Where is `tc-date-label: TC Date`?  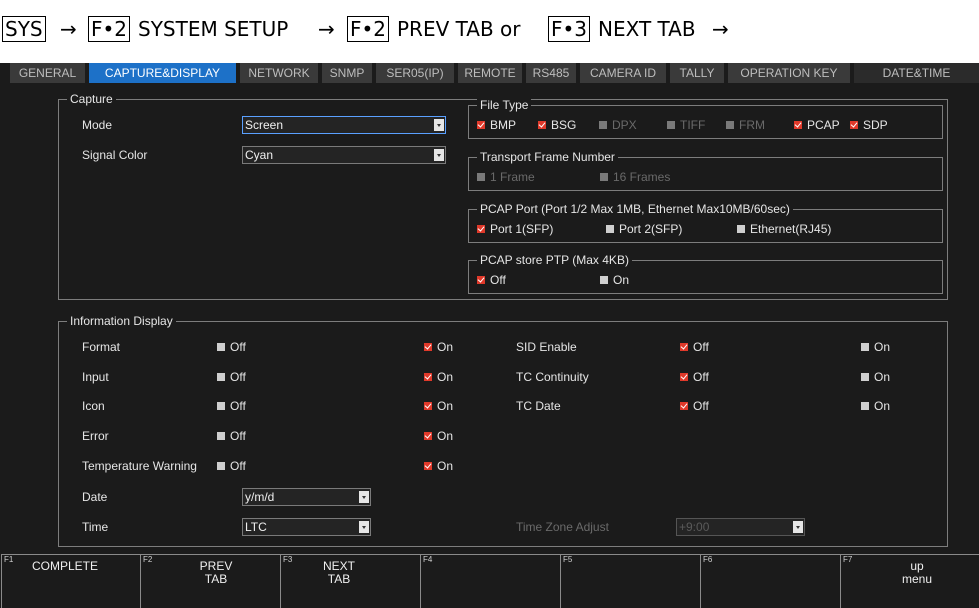 tc-date-label: TC Date is located at coordinates (538, 406).